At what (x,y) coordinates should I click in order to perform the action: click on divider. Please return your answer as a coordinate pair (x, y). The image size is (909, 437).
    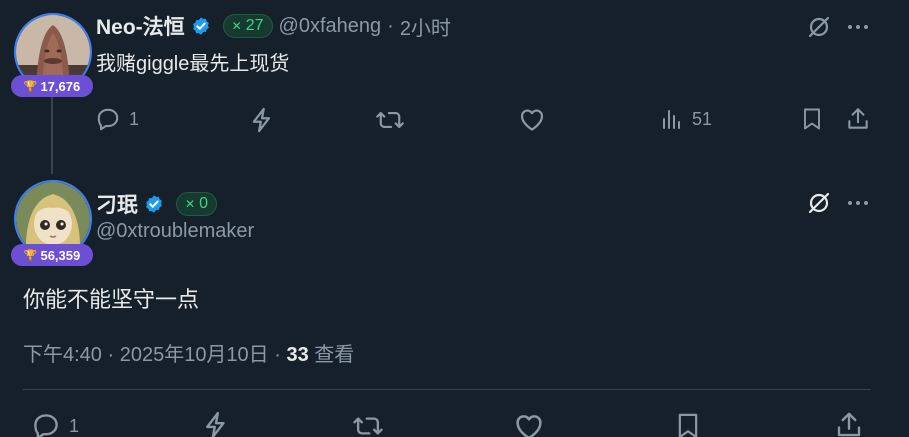
    Looking at the image, I should click on (447, 389).